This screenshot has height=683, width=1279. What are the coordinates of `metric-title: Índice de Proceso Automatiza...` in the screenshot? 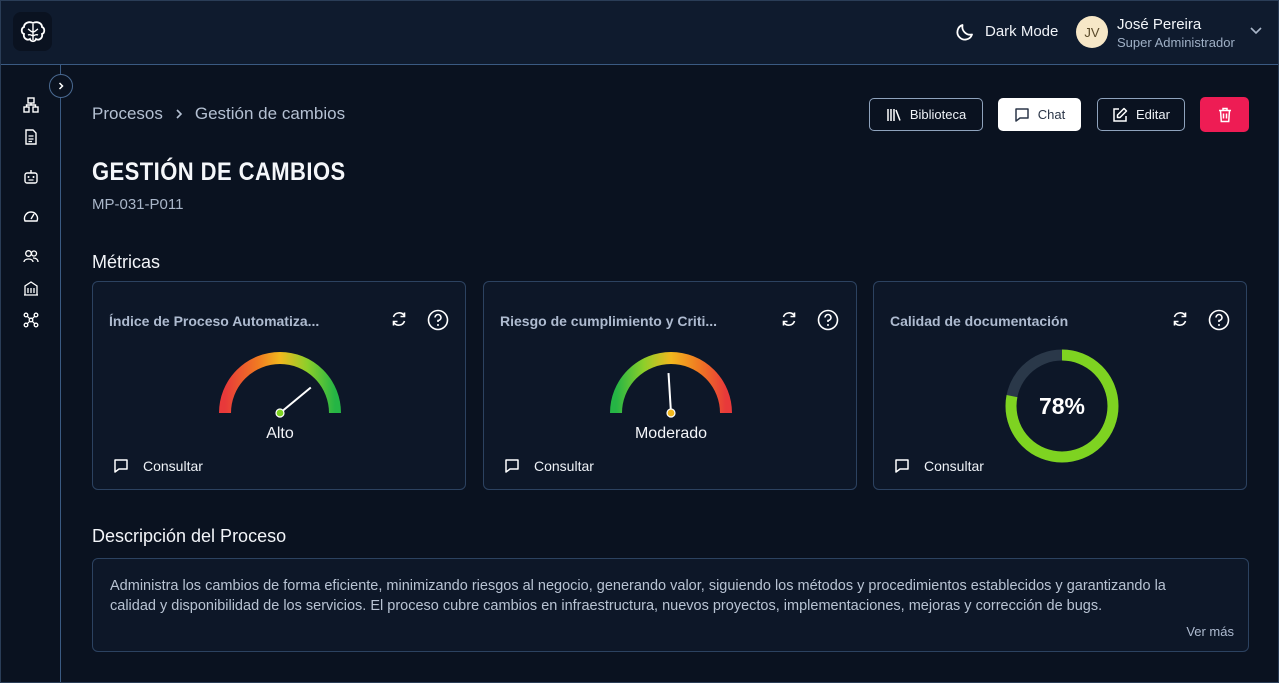 It's located at (214, 321).